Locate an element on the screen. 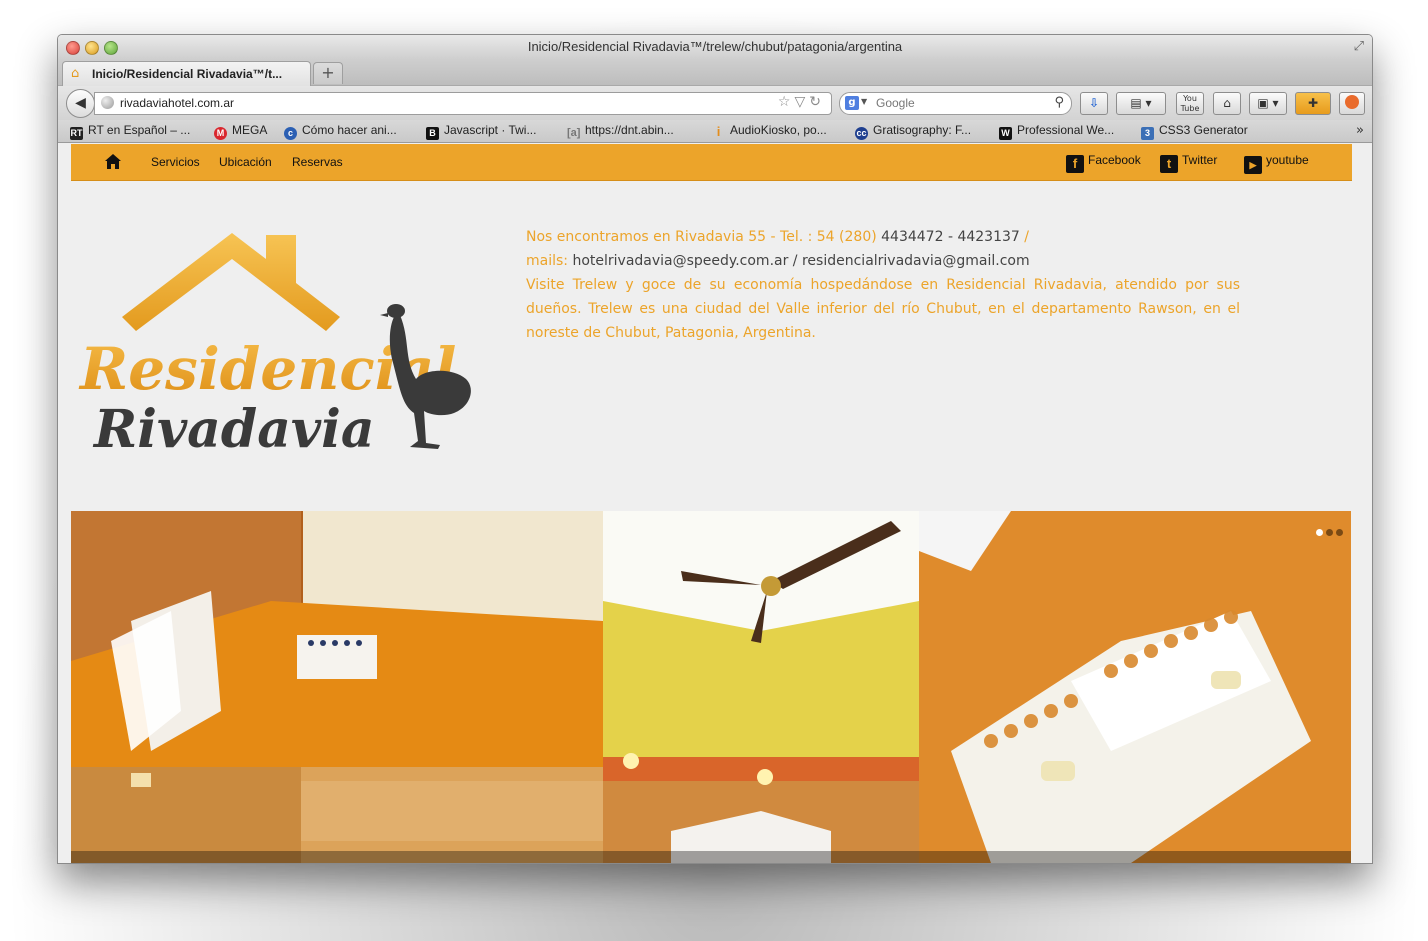 Image resolution: width=1428 pixels, height=941 pixels. home-nav-icon is located at coordinates (113, 161).